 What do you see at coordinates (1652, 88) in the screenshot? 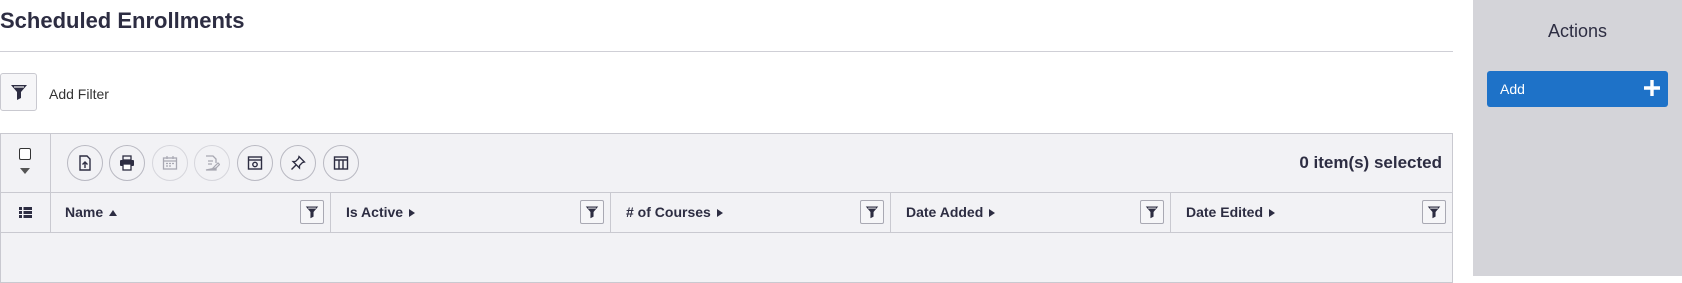
I see `plus-icon` at bounding box center [1652, 88].